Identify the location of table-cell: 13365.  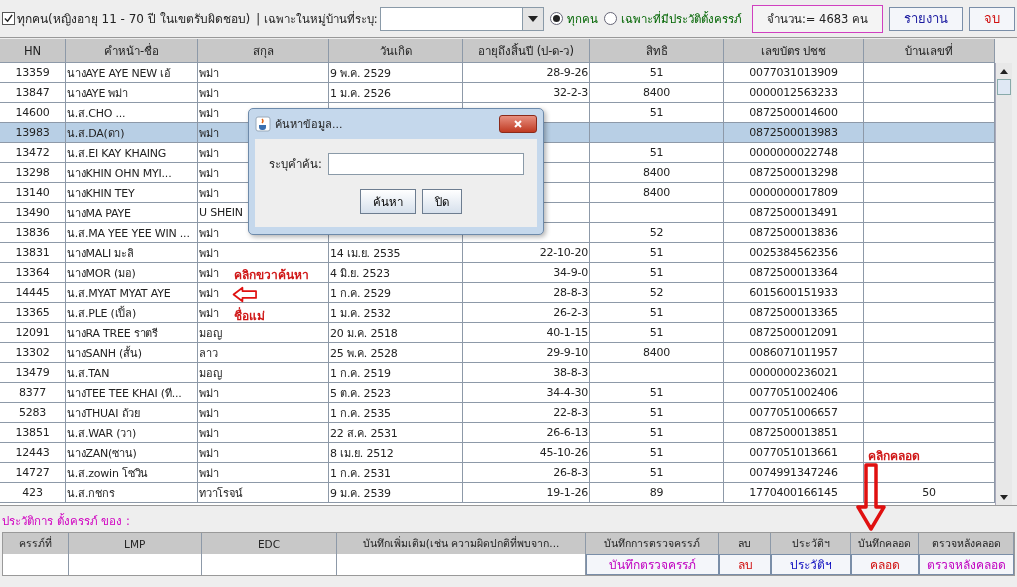
(32, 312).